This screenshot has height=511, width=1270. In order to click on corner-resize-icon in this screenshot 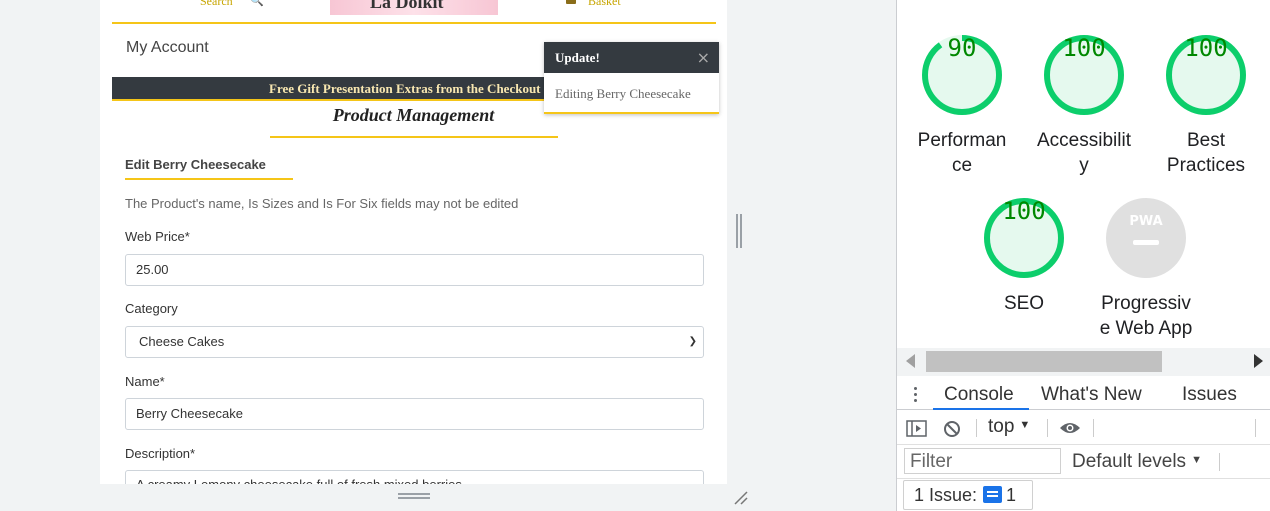, I will do `click(741, 498)`.